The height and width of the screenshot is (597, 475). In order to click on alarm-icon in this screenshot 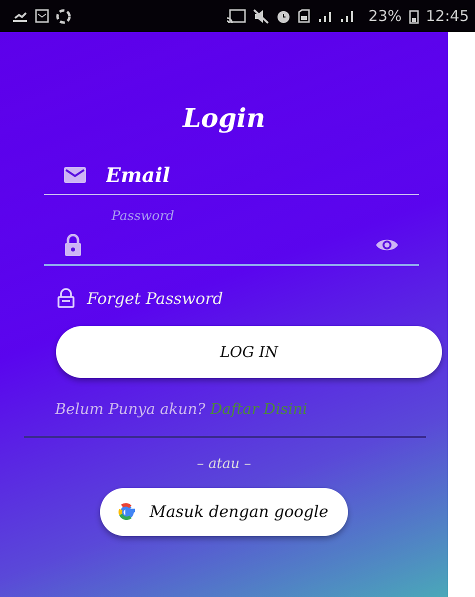, I will do `click(284, 16)`.